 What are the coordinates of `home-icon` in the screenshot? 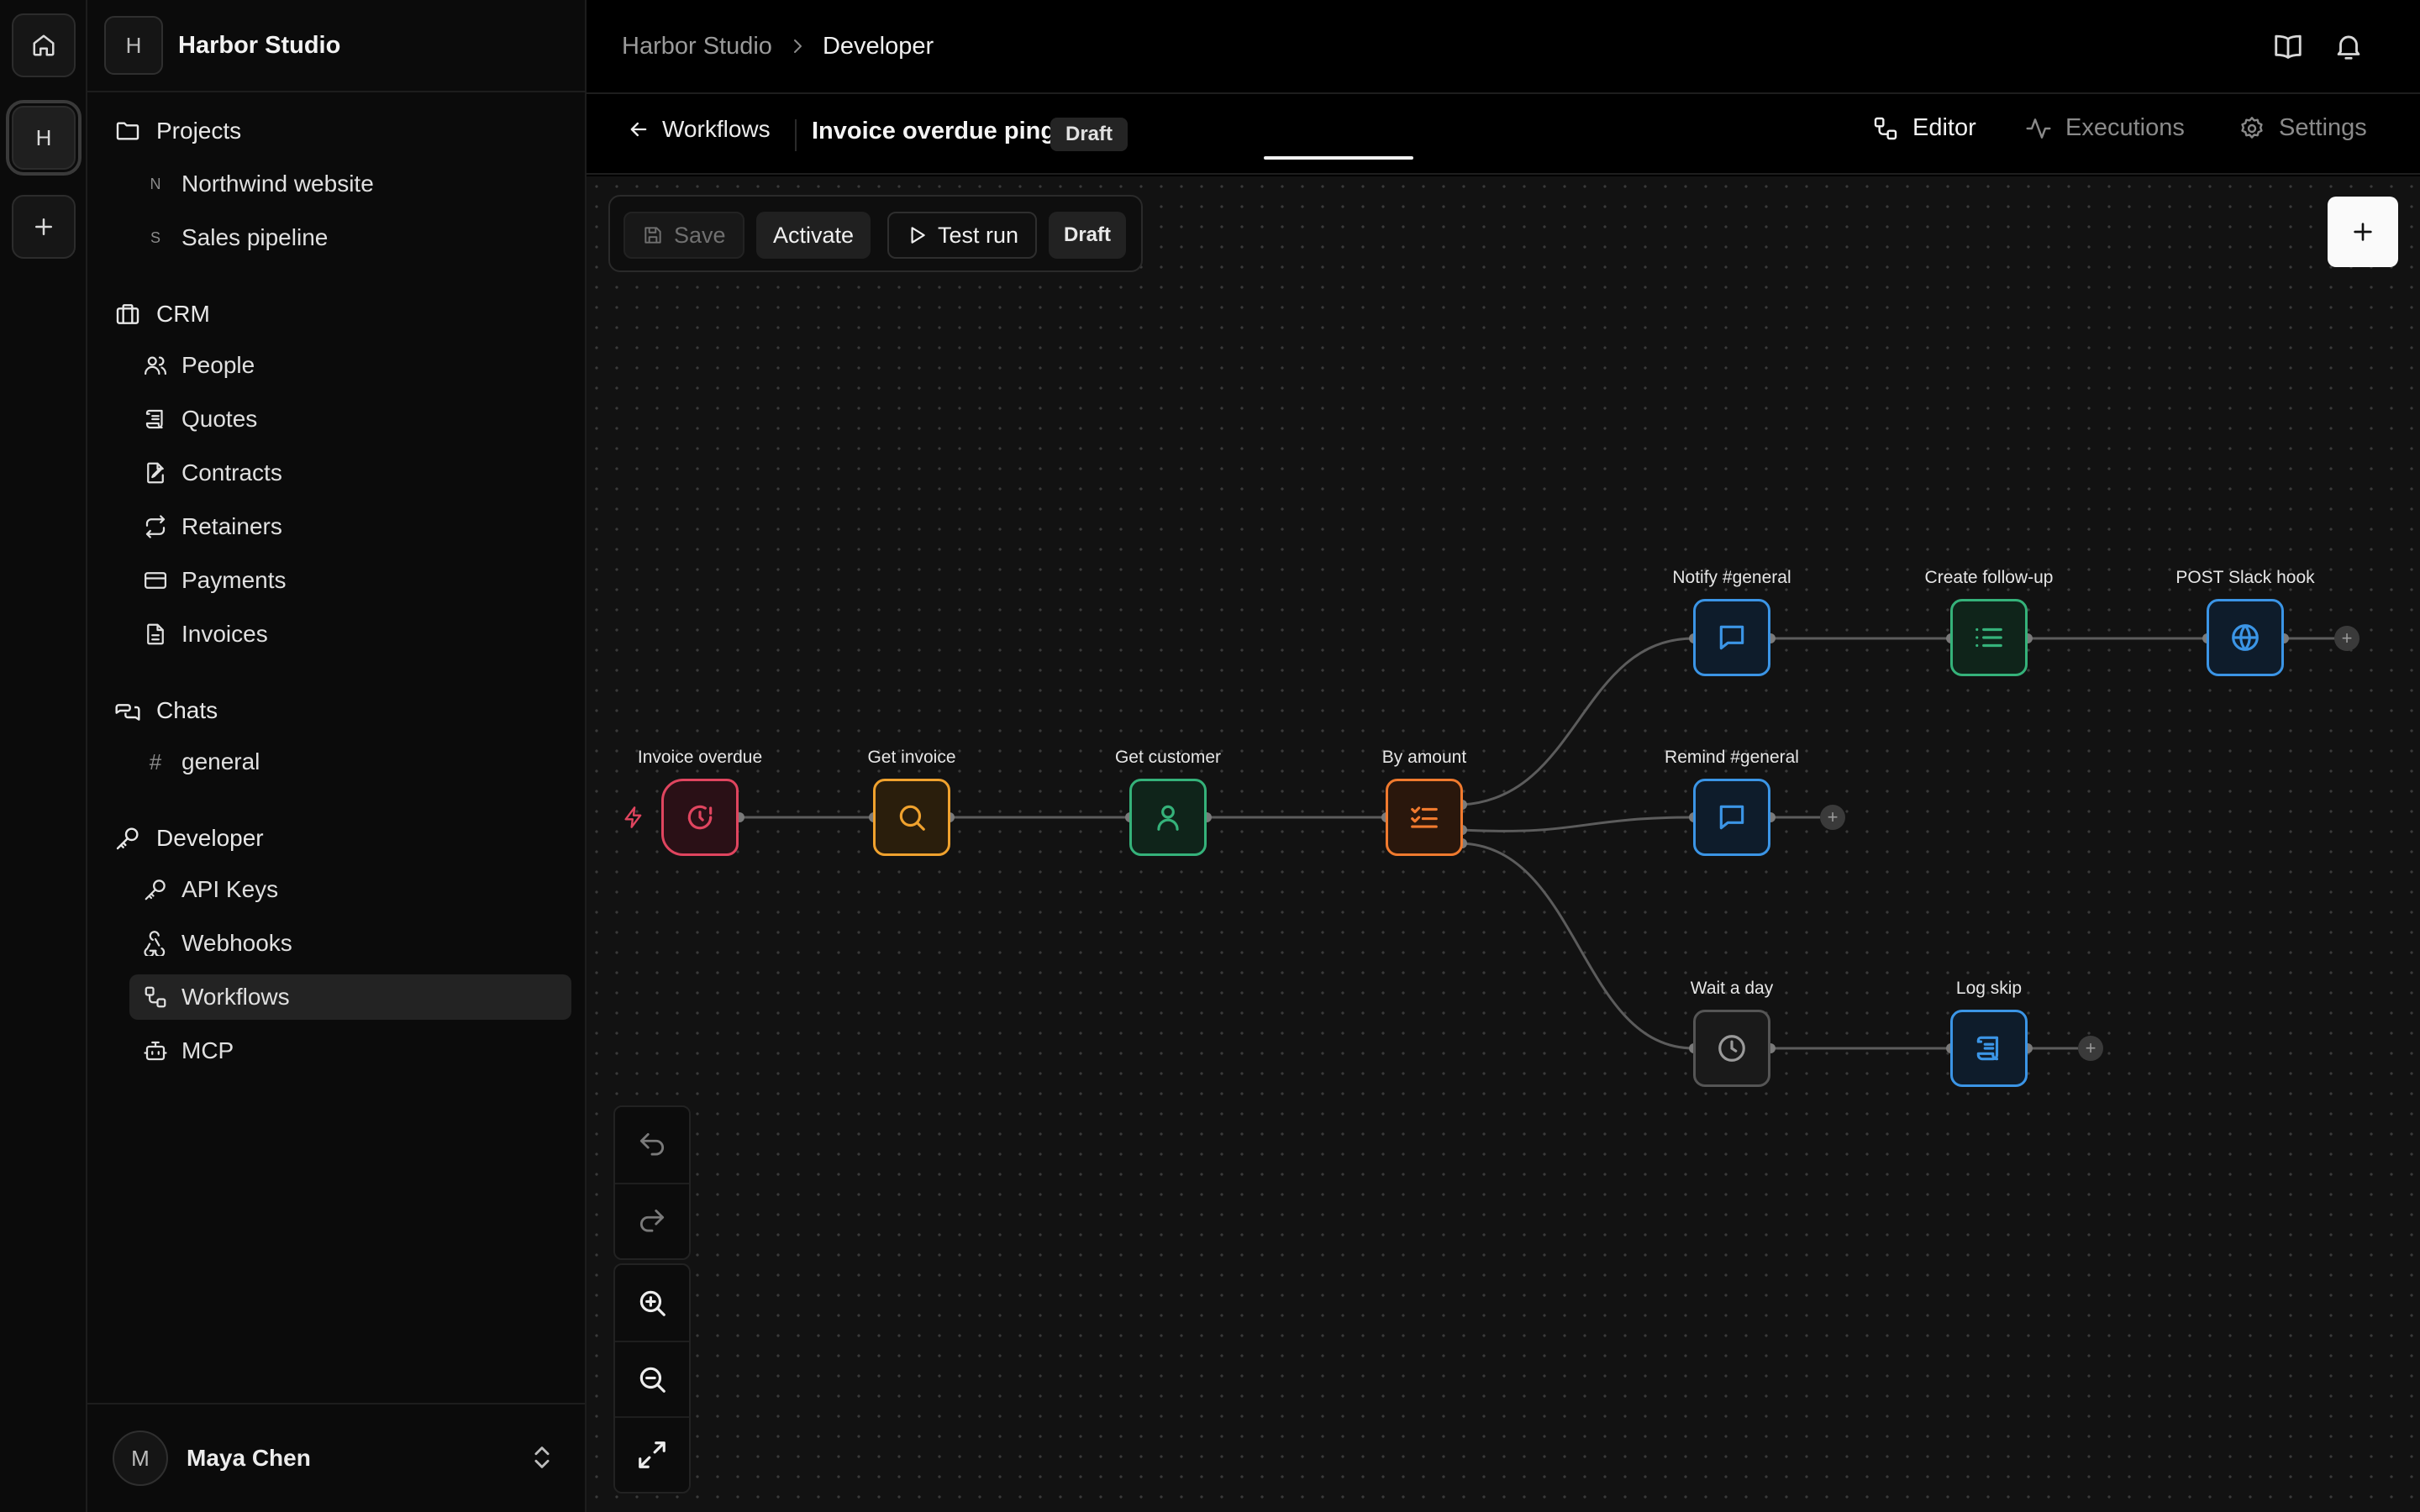 It's located at (44, 45).